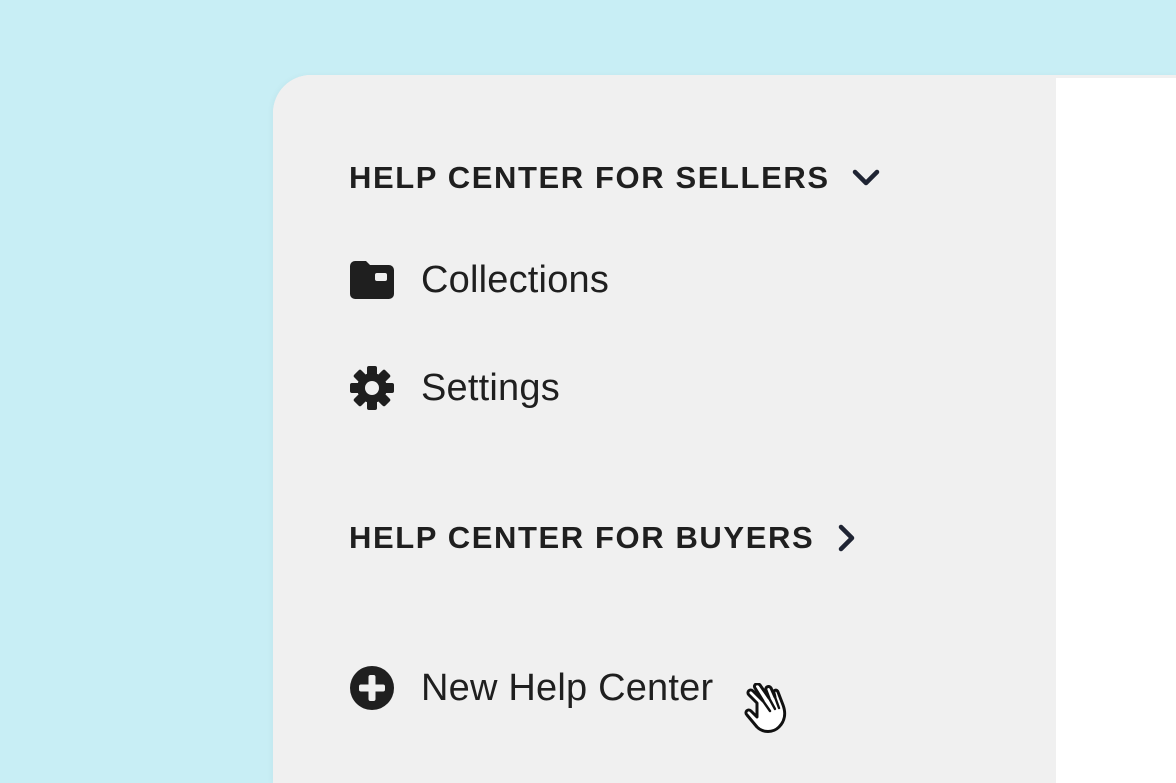  I want to click on new-help-center-button: New Help Center, so click(531, 688).